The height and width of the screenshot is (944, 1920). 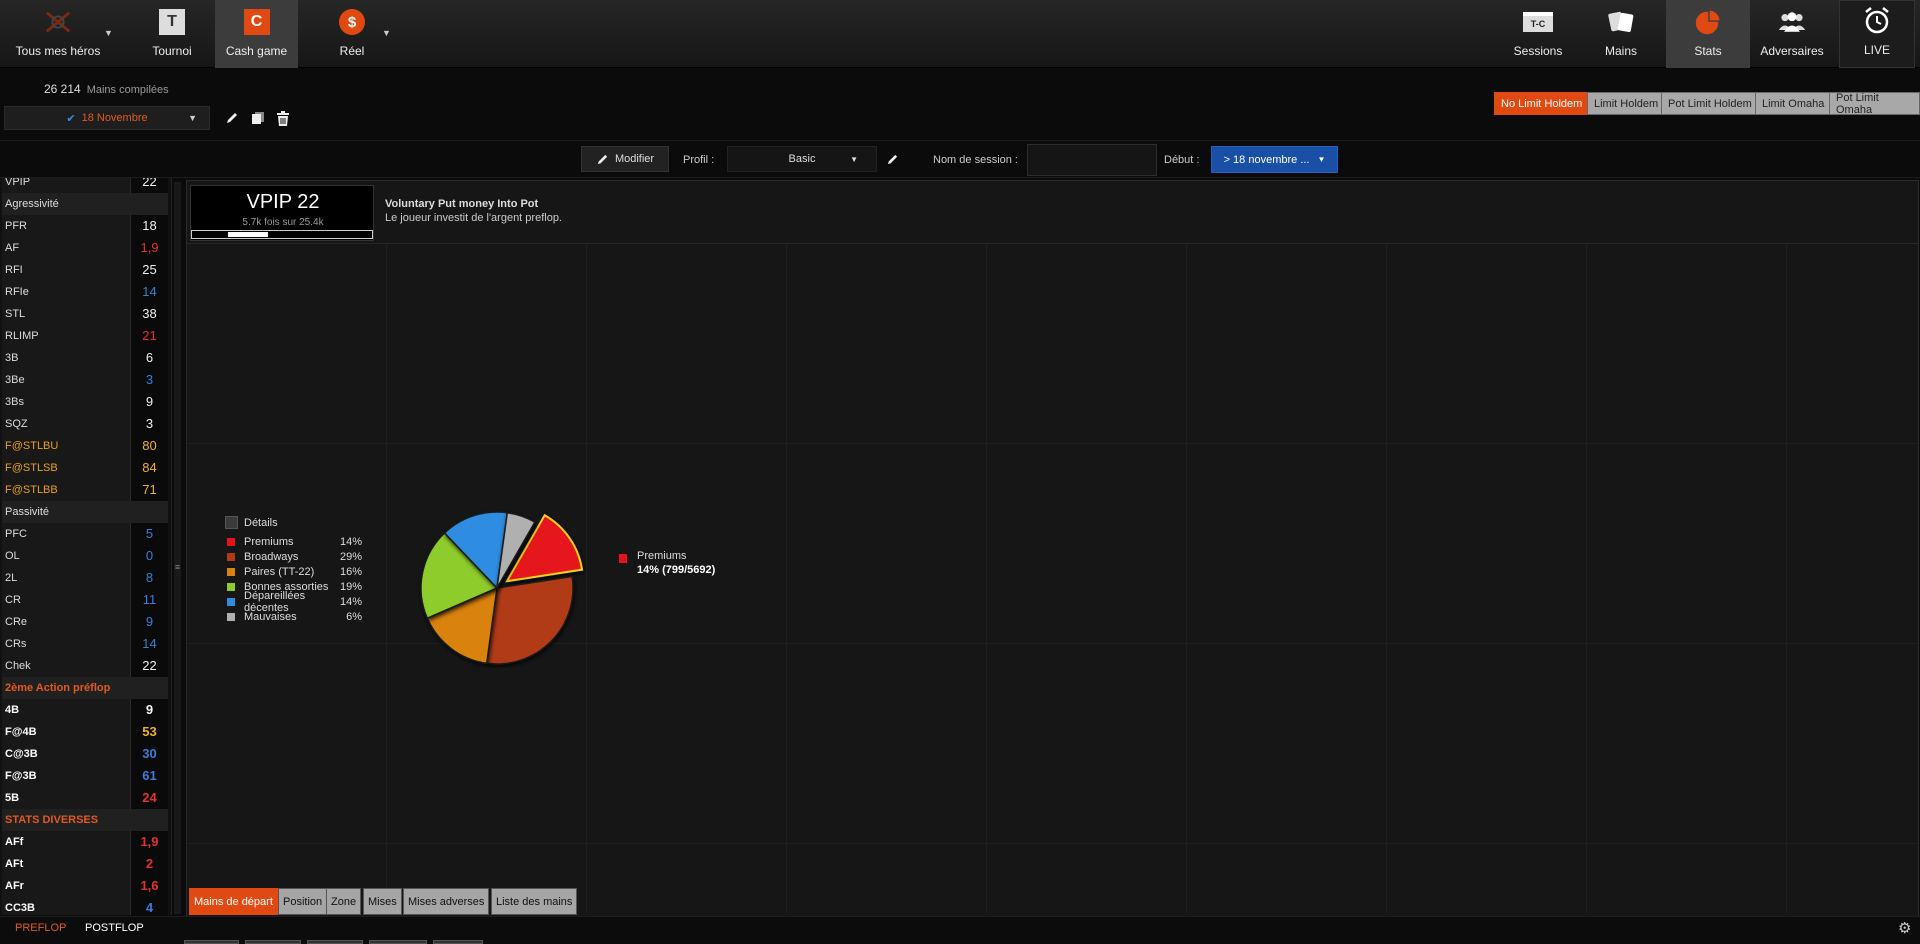 What do you see at coordinates (85, 797) in the screenshot?
I see `stat-row: 5B 24` at bounding box center [85, 797].